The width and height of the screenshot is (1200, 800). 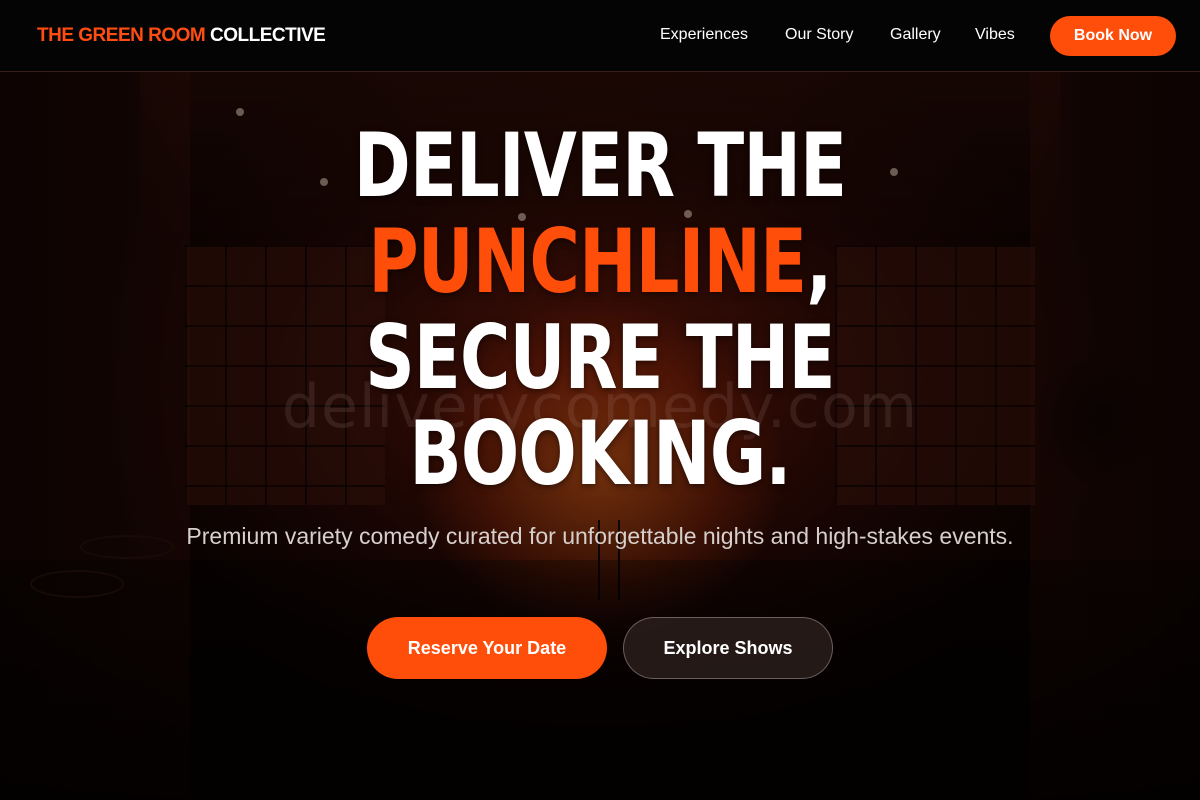 I want to click on headline-line-3: SECURE THE, so click(x=600, y=357).